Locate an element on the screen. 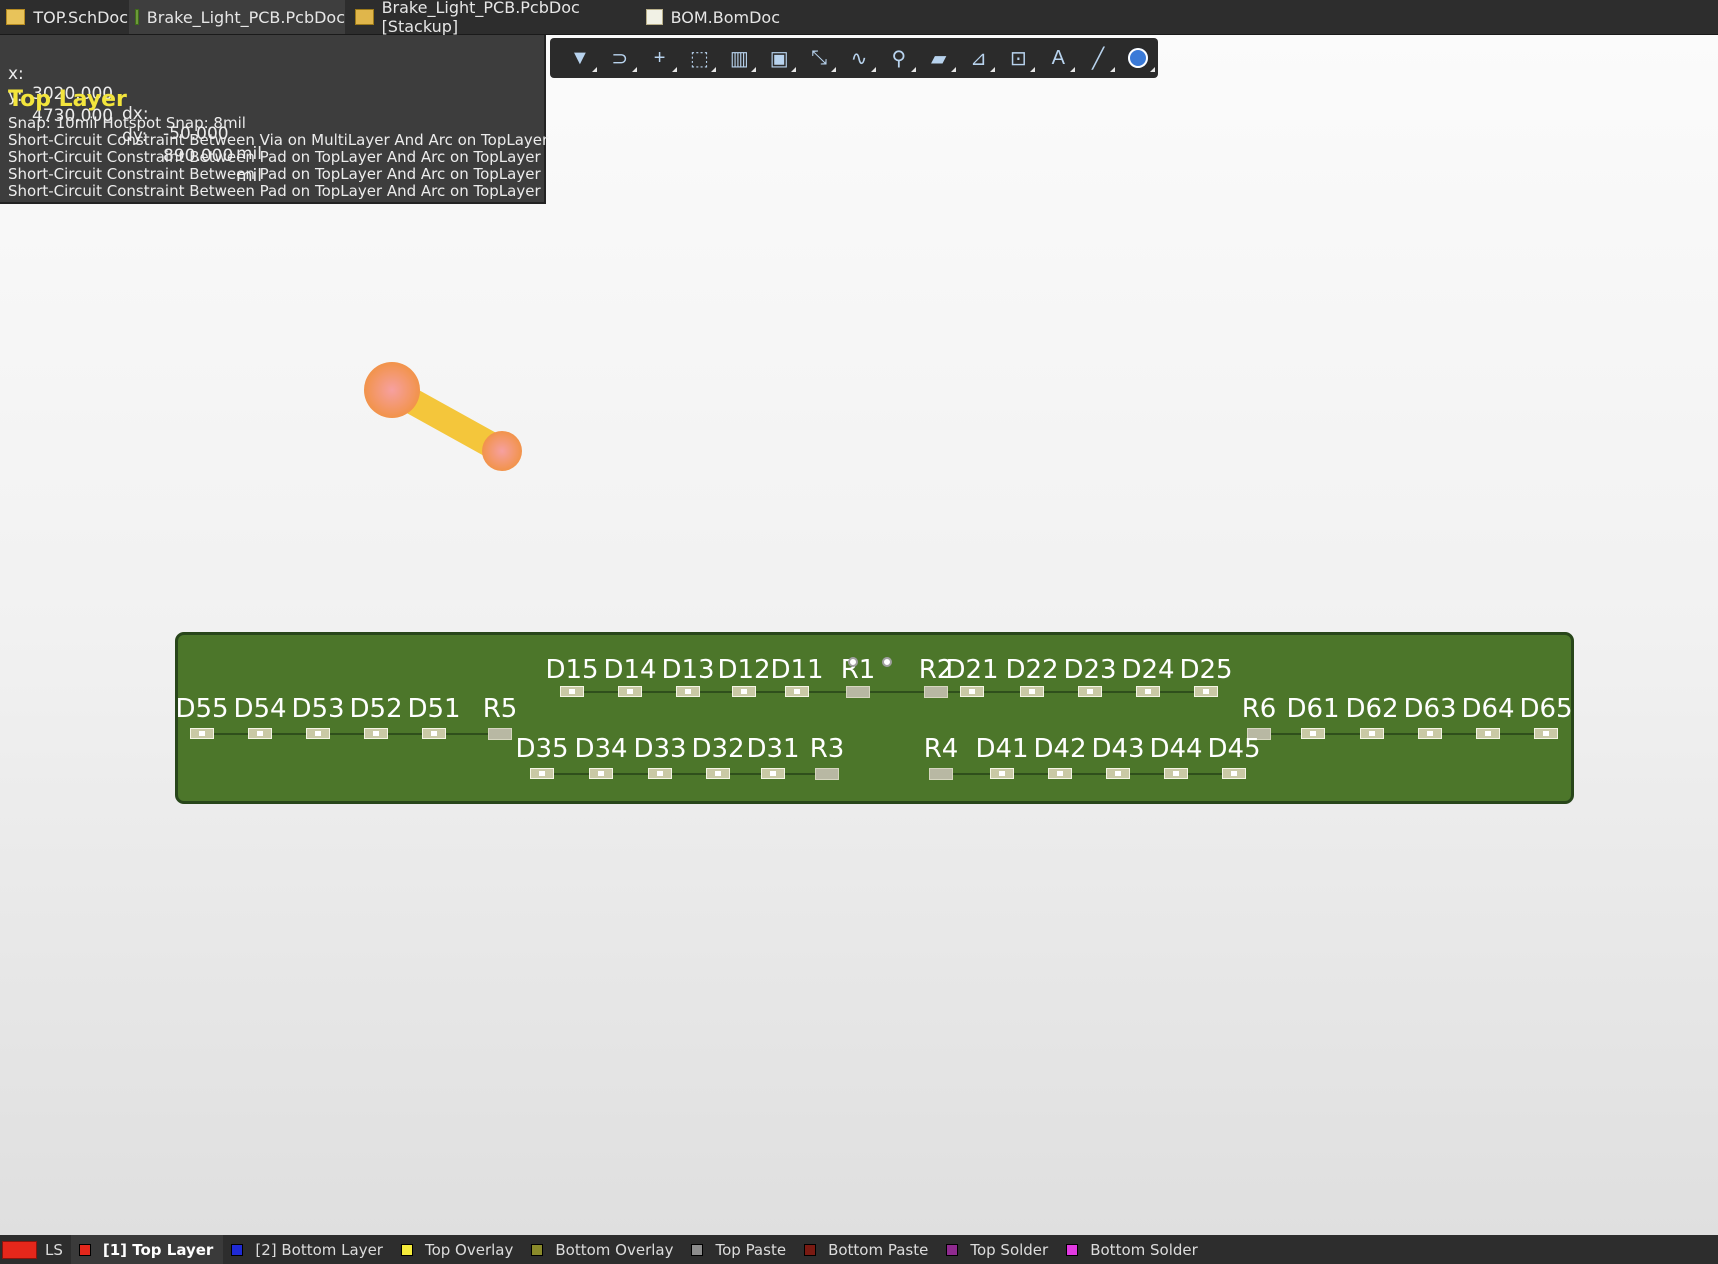  designator-d44: D44 is located at coordinates (1176, 749).